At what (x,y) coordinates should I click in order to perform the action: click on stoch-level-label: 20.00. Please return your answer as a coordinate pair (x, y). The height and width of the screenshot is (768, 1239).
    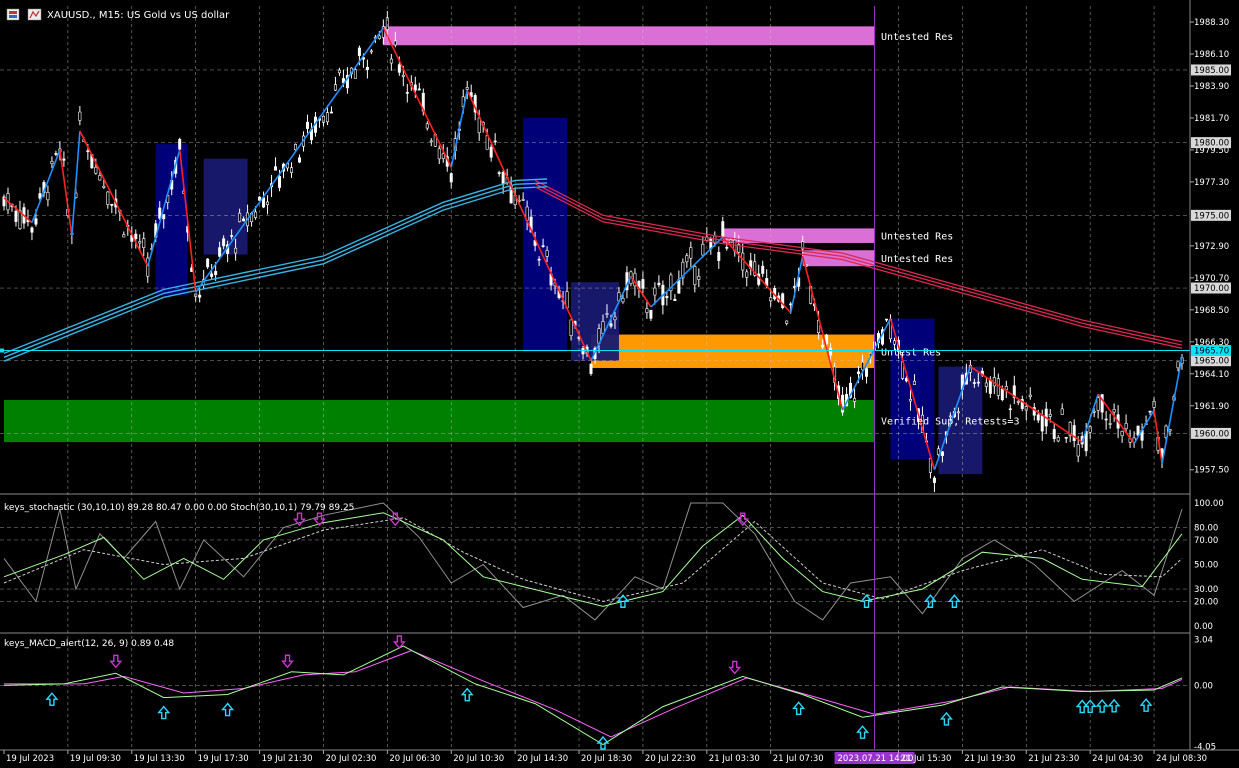
    Looking at the image, I should click on (1206, 602).